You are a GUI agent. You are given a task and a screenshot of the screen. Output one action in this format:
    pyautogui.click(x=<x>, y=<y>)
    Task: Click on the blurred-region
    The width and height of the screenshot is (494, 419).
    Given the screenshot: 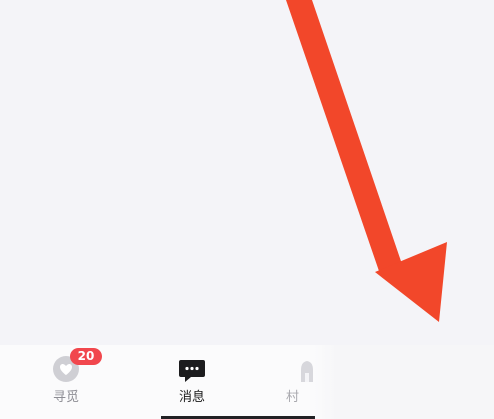 What is the action you would take?
    pyautogui.click(x=404, y=382)
    